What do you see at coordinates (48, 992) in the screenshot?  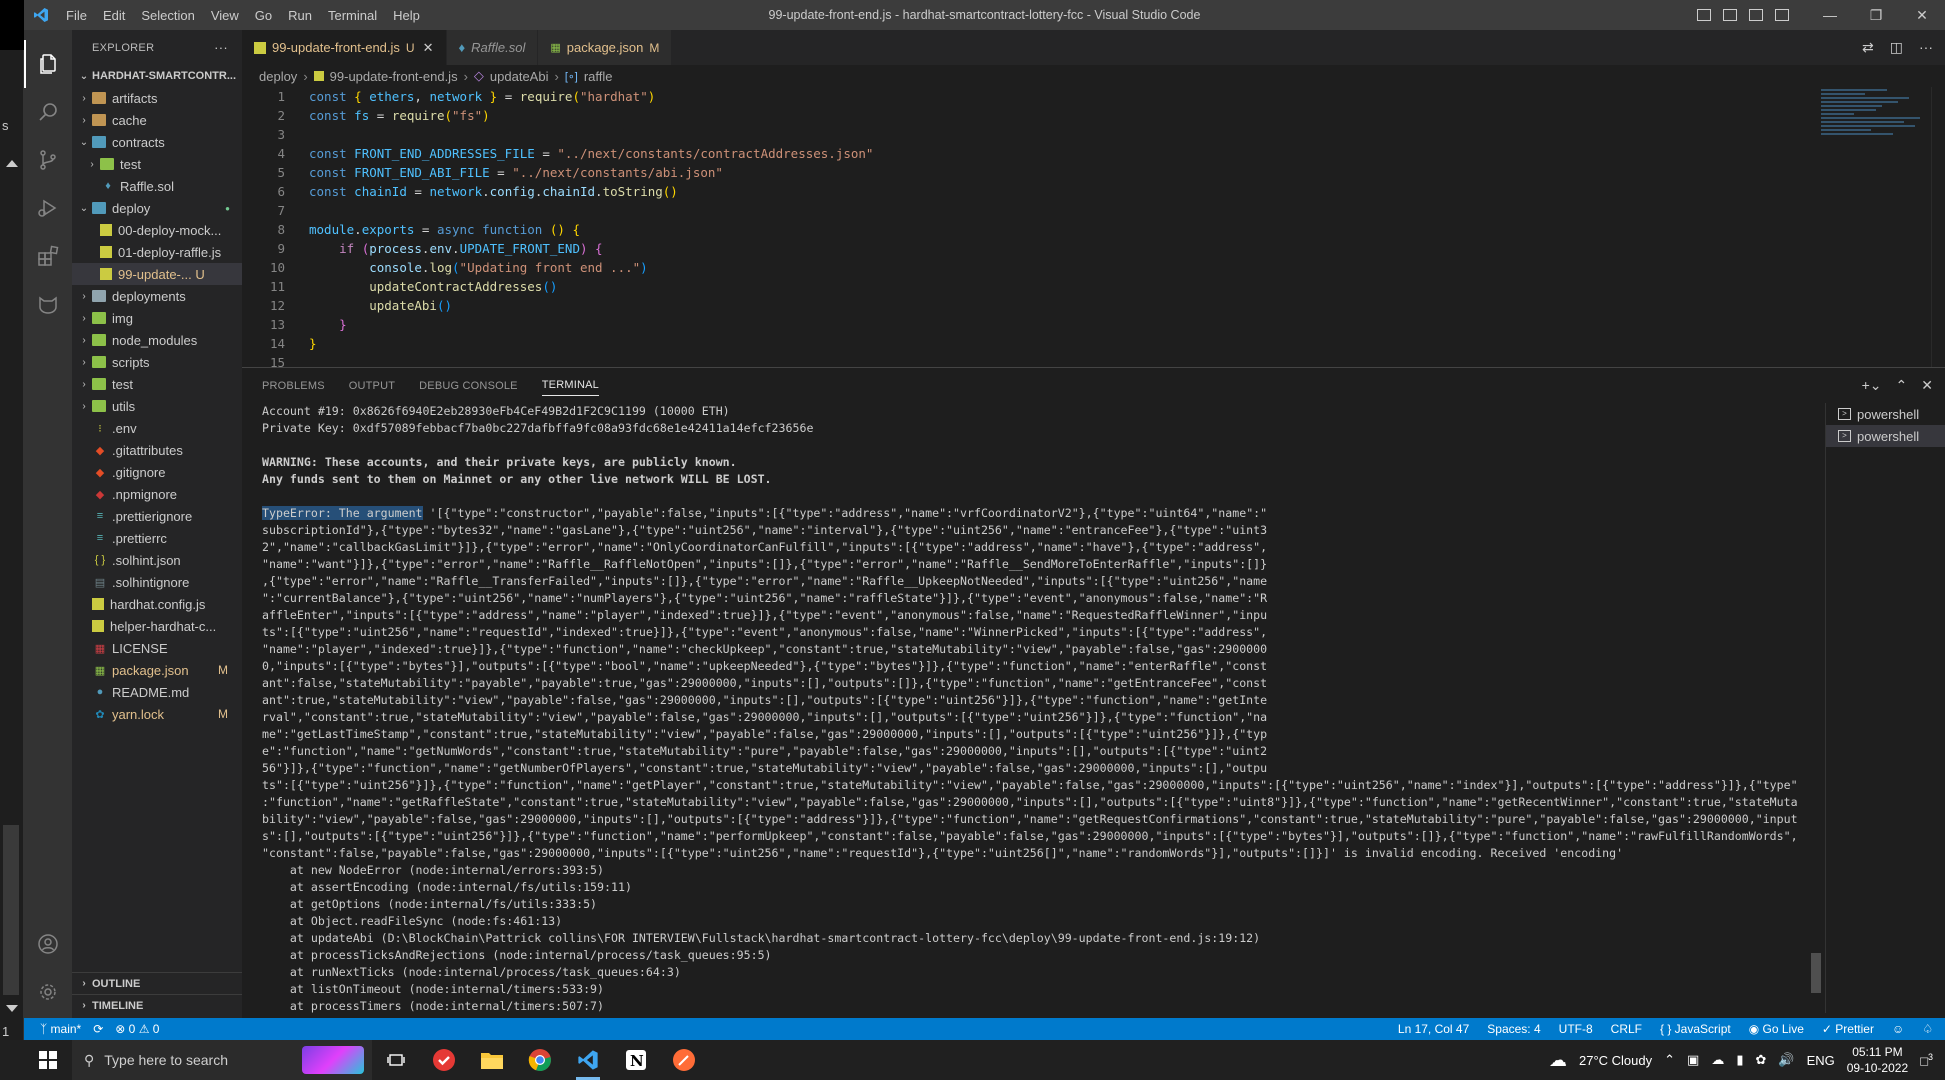 I see `settings-gear-icon` at bounding box center [48, 992].